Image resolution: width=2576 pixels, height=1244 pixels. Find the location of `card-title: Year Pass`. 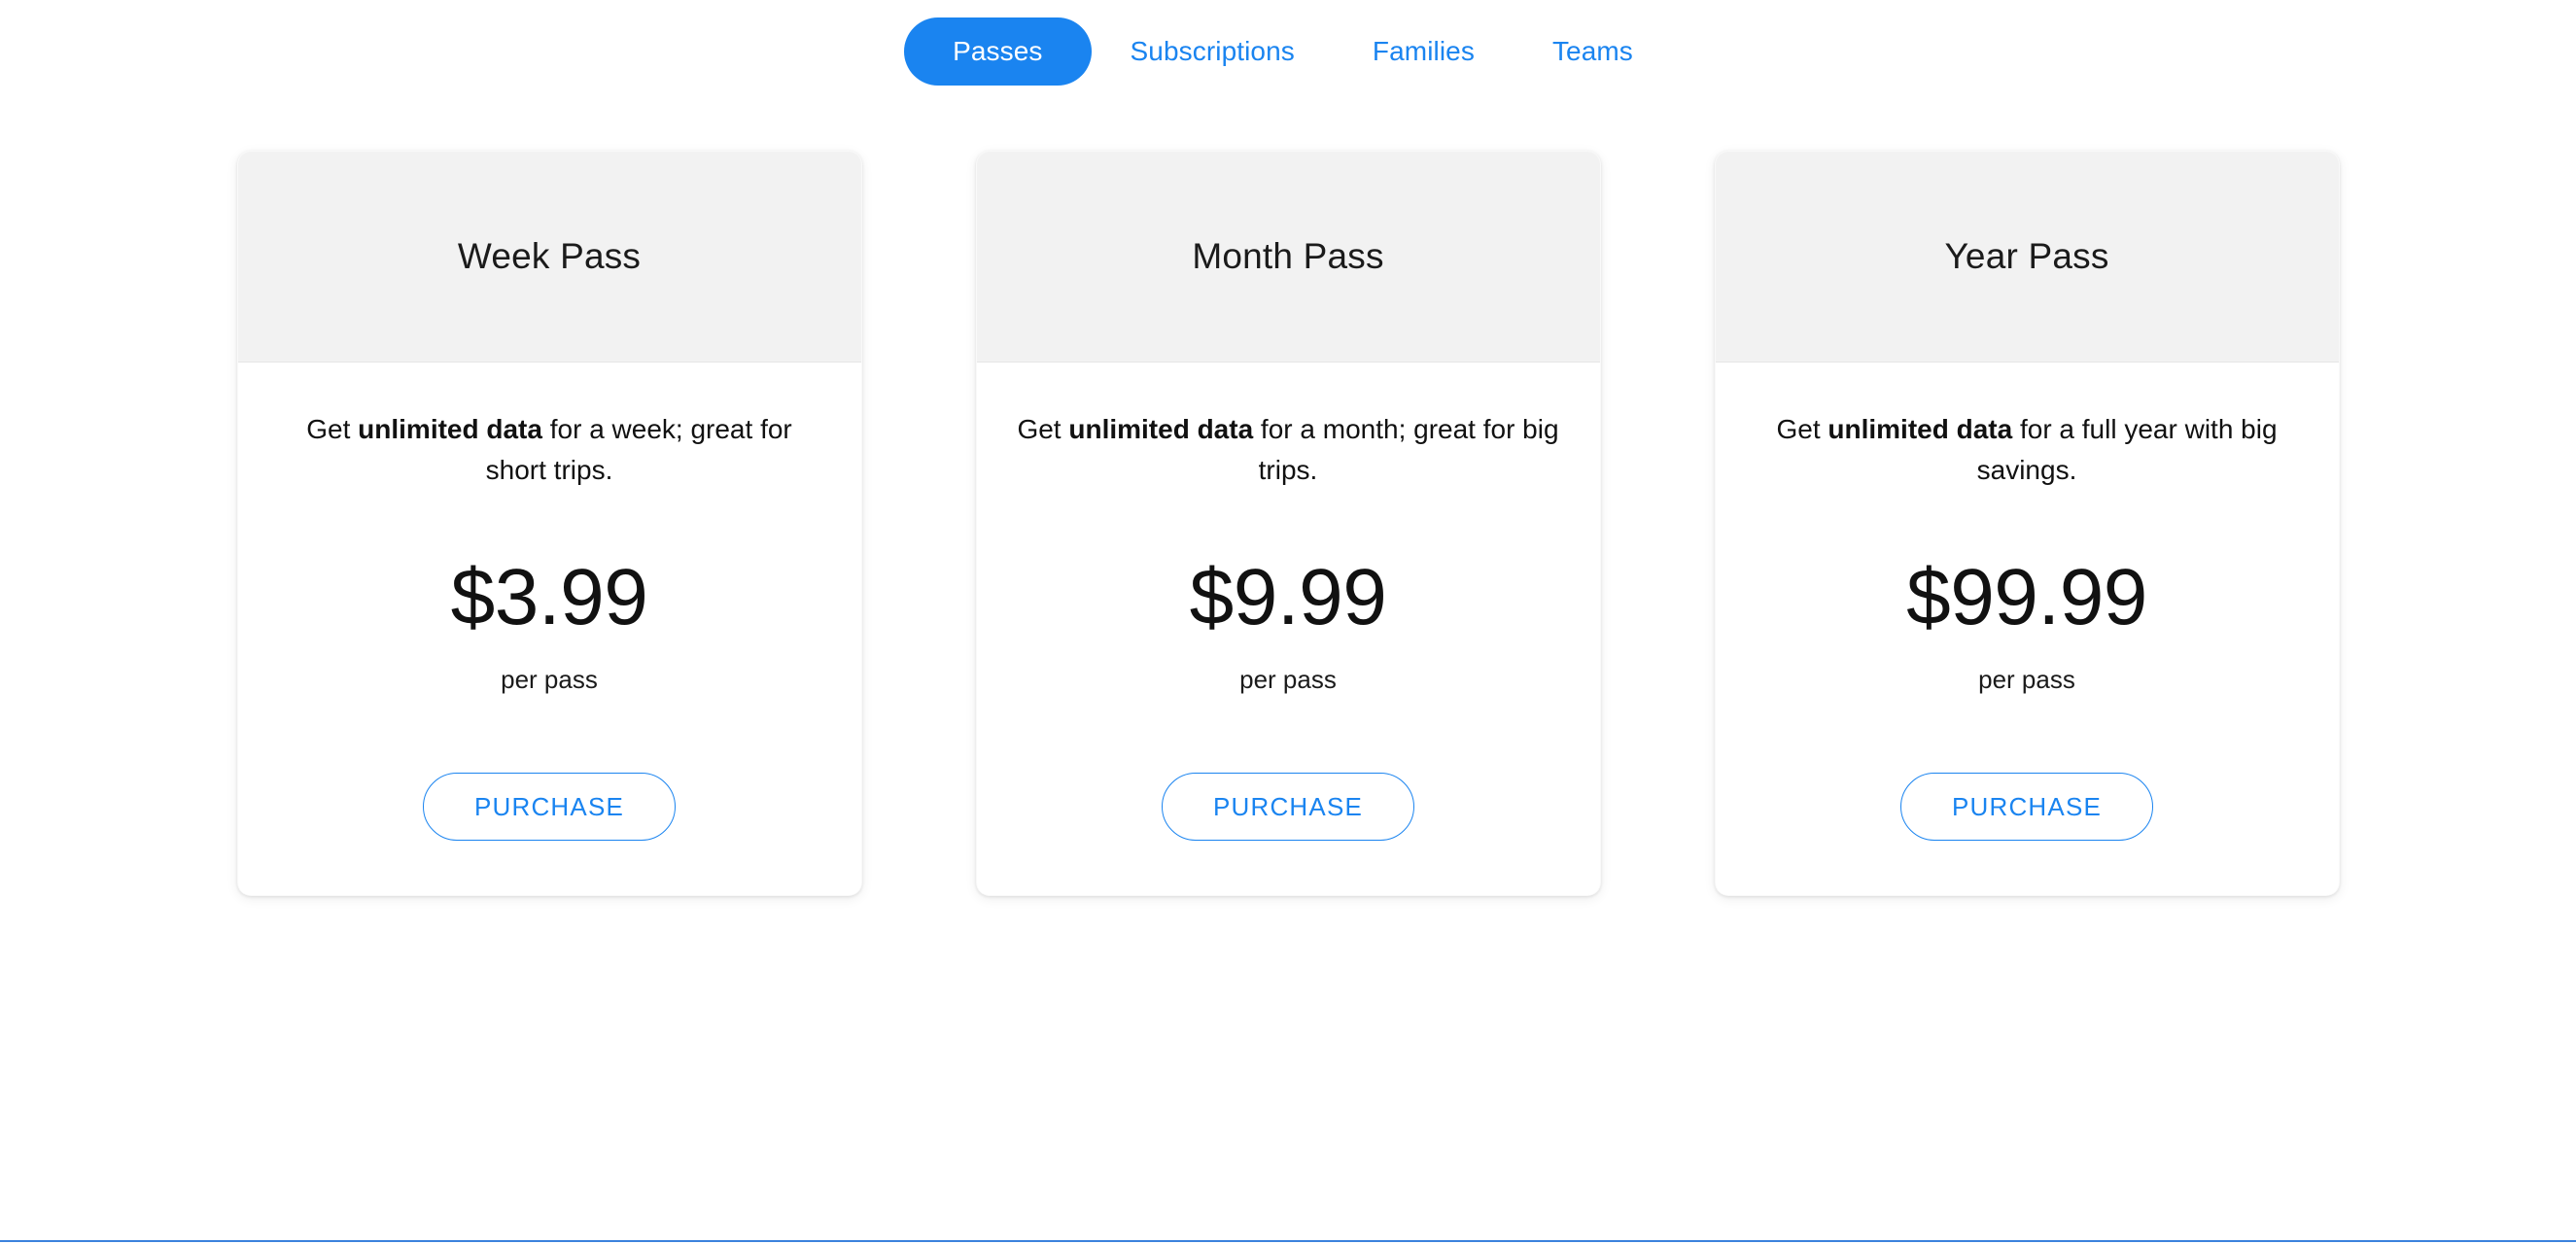

card-title: Year Pass is located at coordinates (2027, 256).